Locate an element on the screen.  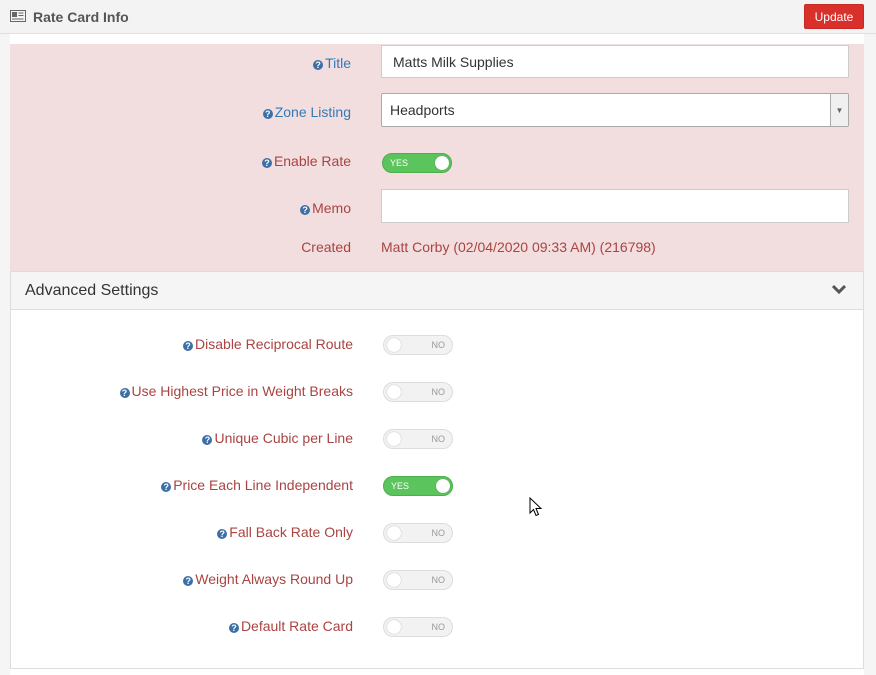
advanced-setting-label: ? Disable Reciprocal Route is located at coordinates (206, 344).